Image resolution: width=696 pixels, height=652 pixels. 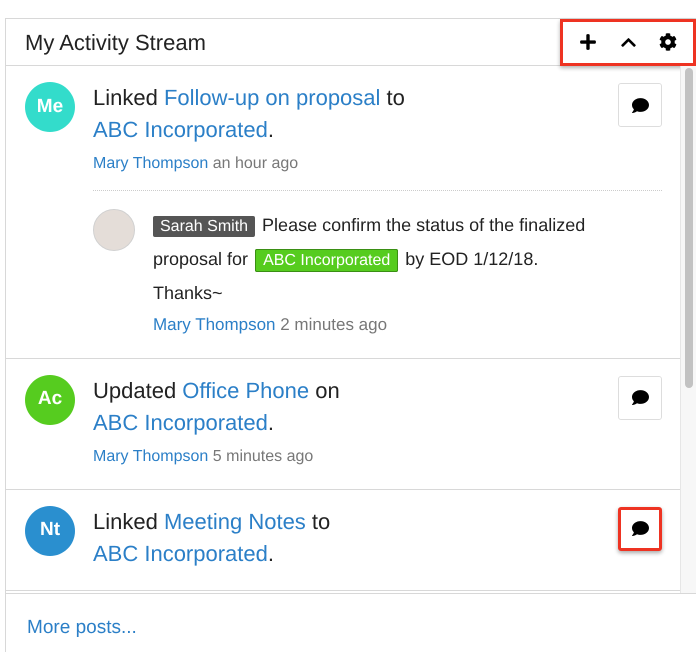 I want to click on avatar-initials: Me, so click(x=50, y=107).